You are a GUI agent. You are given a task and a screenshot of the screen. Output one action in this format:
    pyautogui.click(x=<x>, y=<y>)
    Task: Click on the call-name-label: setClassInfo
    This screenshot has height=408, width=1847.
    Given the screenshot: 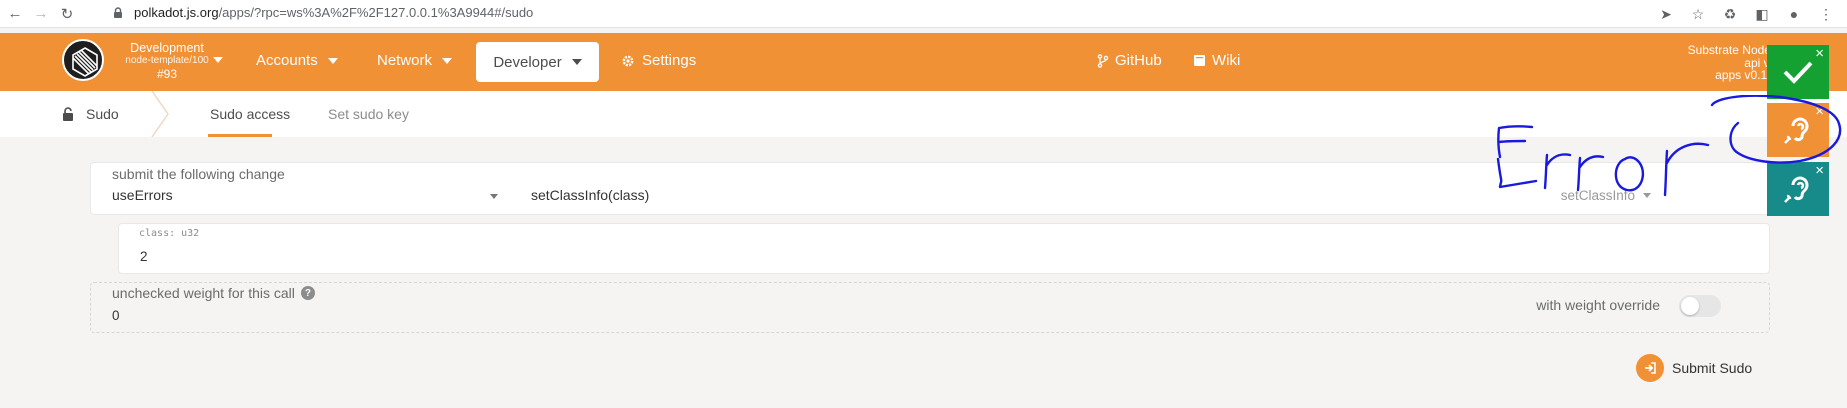 What is the action you would take?
    pyautogui.click(x=1597, y=195)
    